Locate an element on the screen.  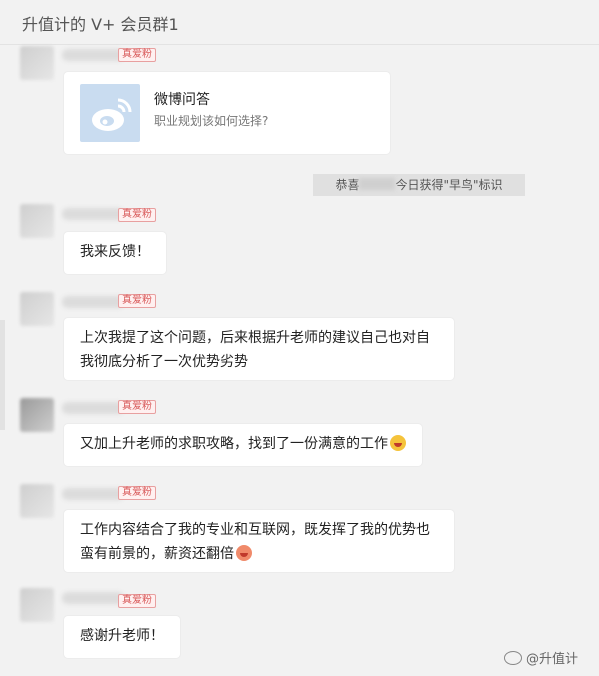
message-text: 我来反馈！ is located at coordinates (115, 252).